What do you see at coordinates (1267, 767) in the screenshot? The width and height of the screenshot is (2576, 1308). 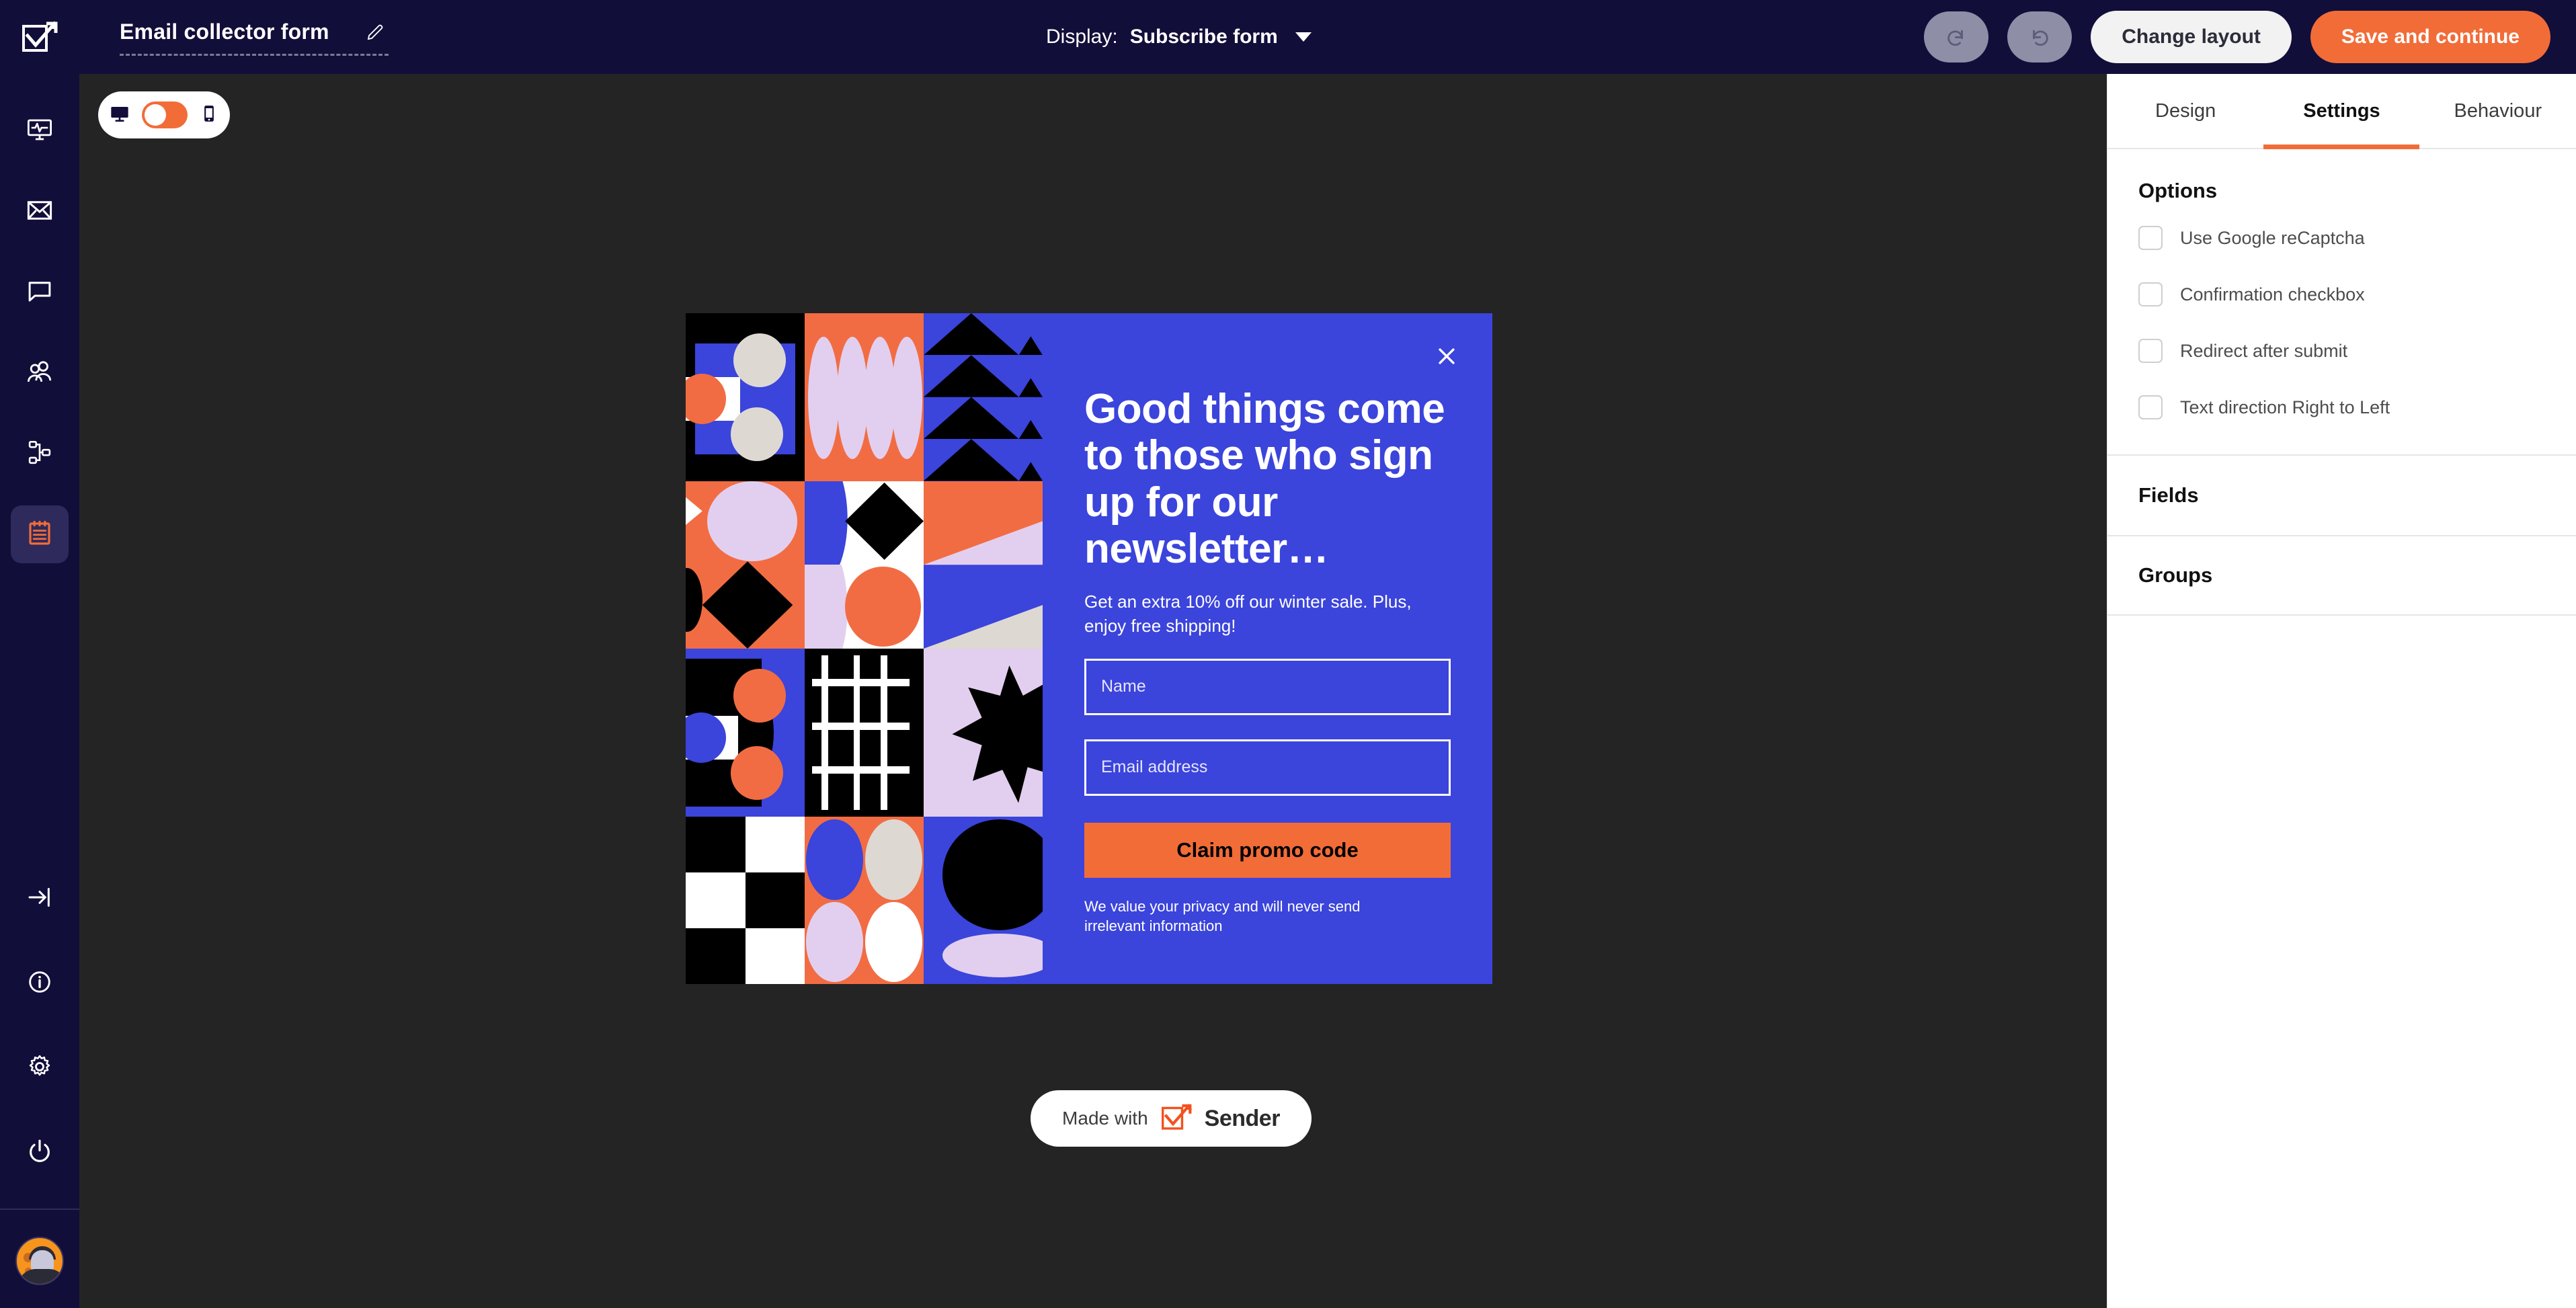 I see `email-field: Email address` at bounding box center [1267, 767].